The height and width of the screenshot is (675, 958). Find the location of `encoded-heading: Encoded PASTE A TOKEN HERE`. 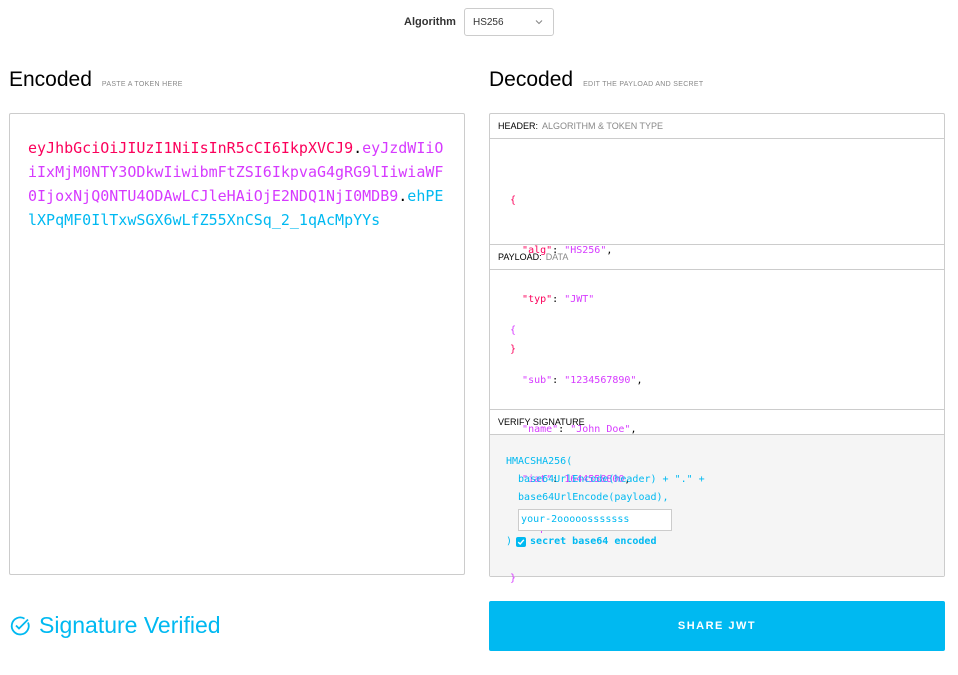

encoded-heading: Encoded PASTE A TOKEN HERE is located at coordinates (96, 80).